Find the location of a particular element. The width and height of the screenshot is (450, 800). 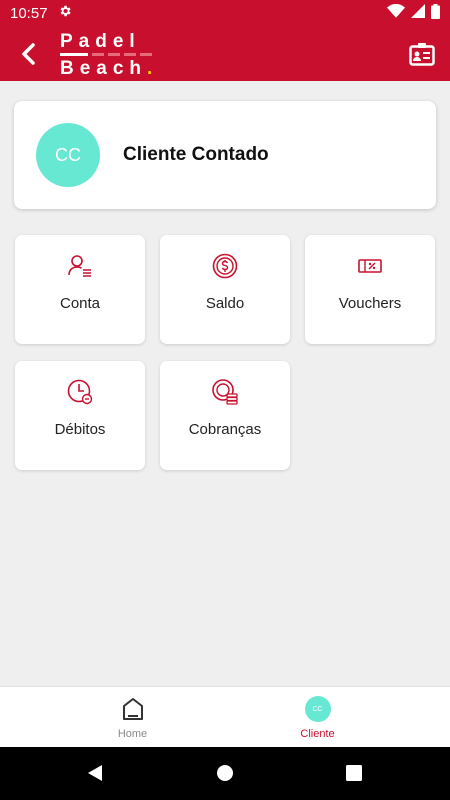

logo-line1: Padel is located at coordinates (100, 41).